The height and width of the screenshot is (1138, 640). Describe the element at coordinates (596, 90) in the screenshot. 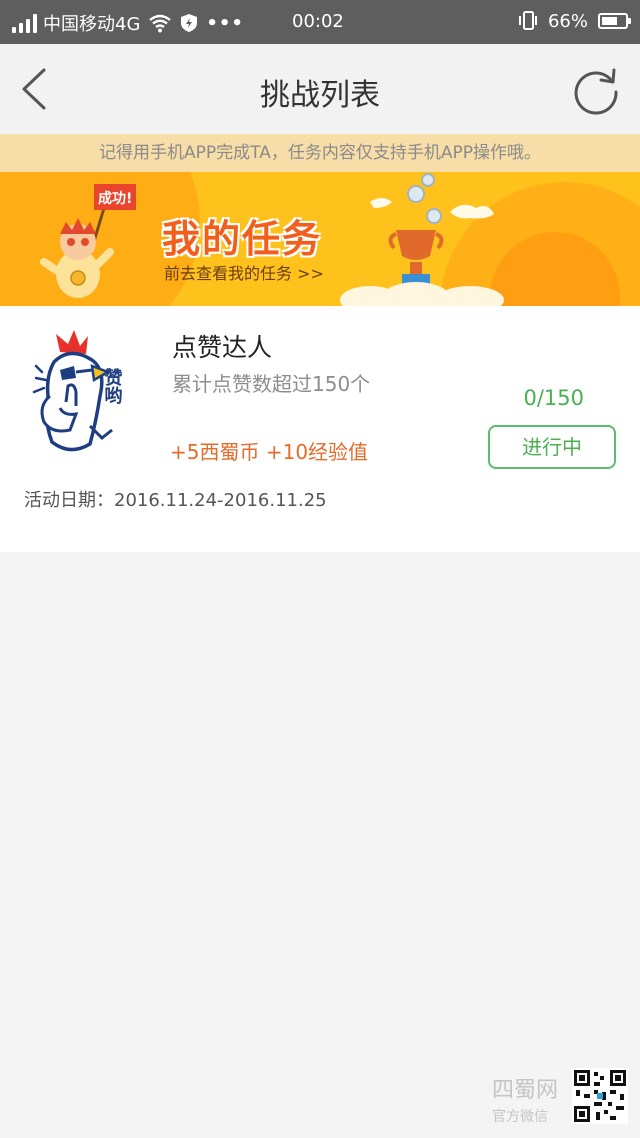

I see `refresh-icon` at that location.